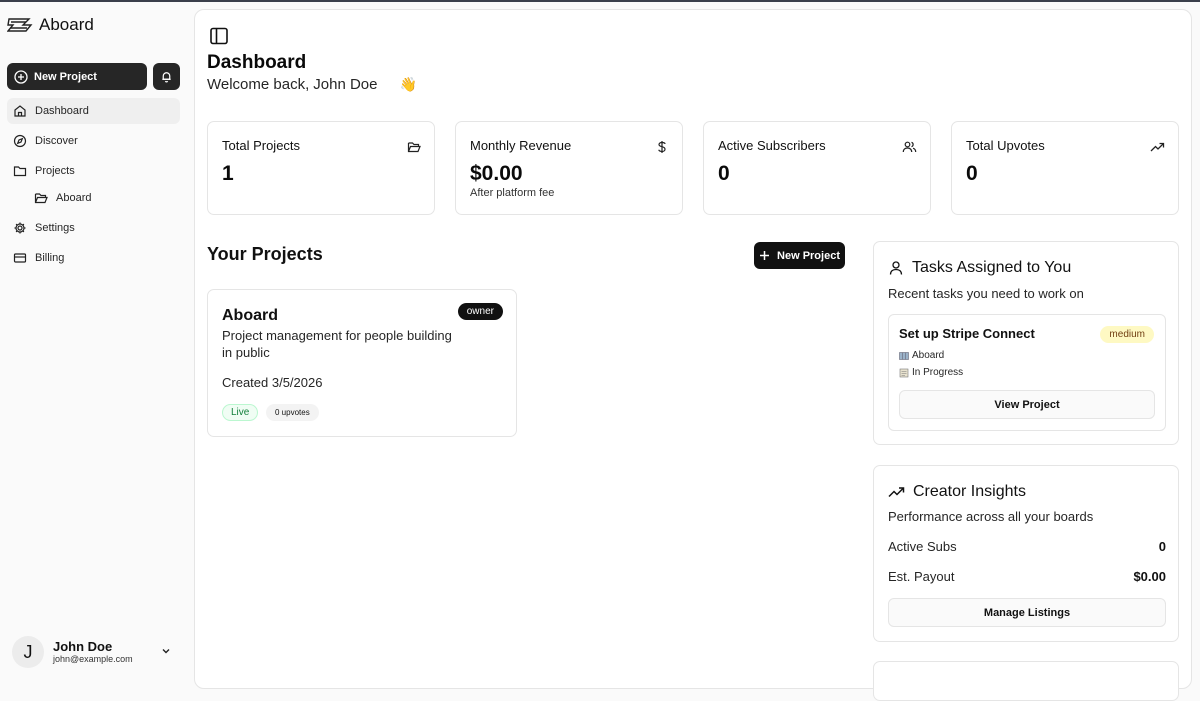 This screenshot has height=701, width=1200. I want to click on task-title: Set up Stripe Connect, so click(967, 333).